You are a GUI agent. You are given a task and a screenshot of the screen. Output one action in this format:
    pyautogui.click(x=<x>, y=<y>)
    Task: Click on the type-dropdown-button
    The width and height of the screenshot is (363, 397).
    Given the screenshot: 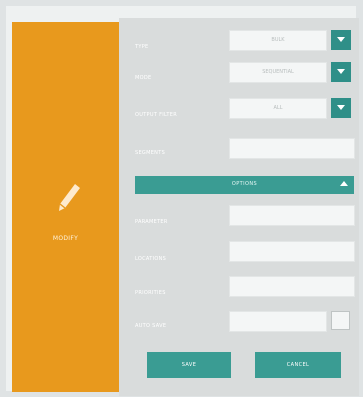 What is the action you would take?
    pyautogui.click(x=341, y=40)
    